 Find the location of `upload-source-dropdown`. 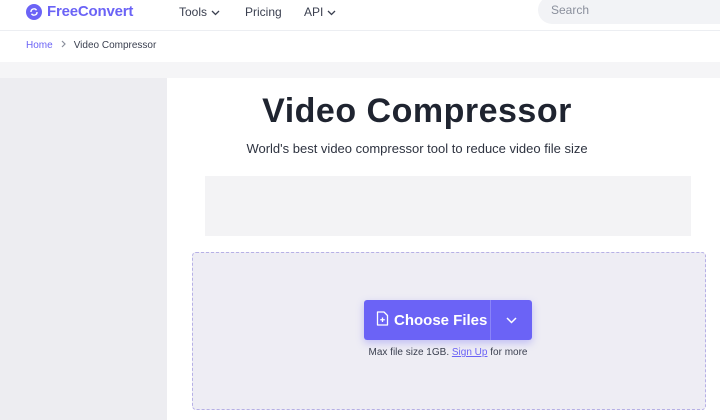

upload-source-dropdown is located at coordinates (511, 320).